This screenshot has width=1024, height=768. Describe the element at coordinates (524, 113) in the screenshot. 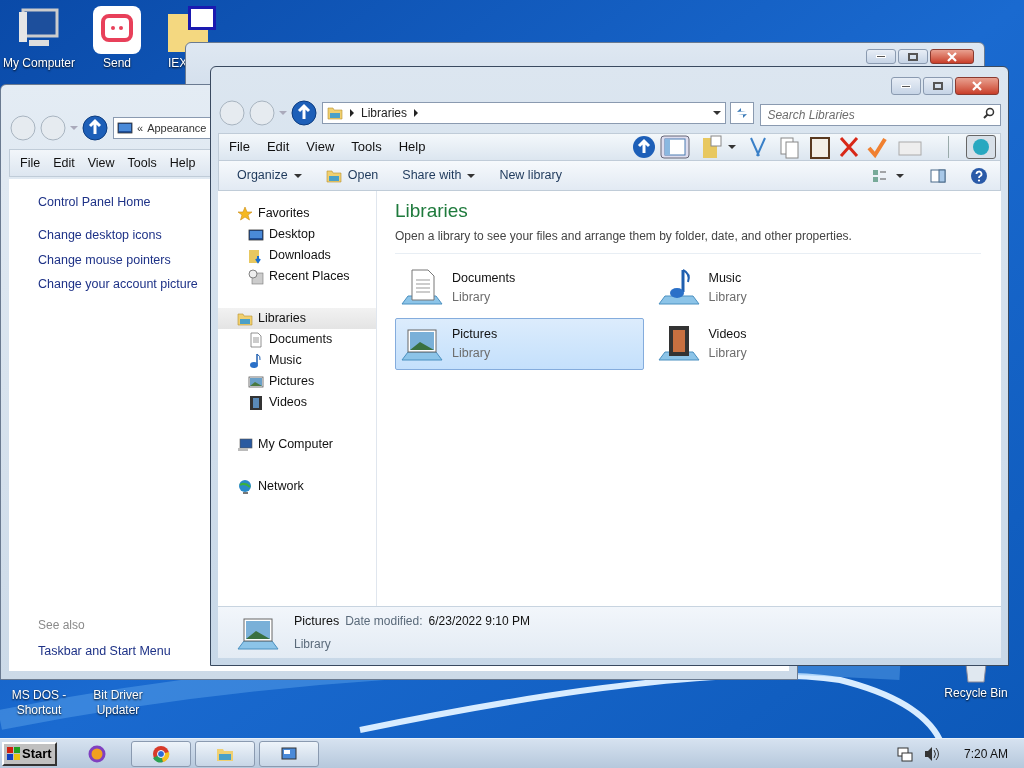

I see `address-bar: Libraries` at that location.